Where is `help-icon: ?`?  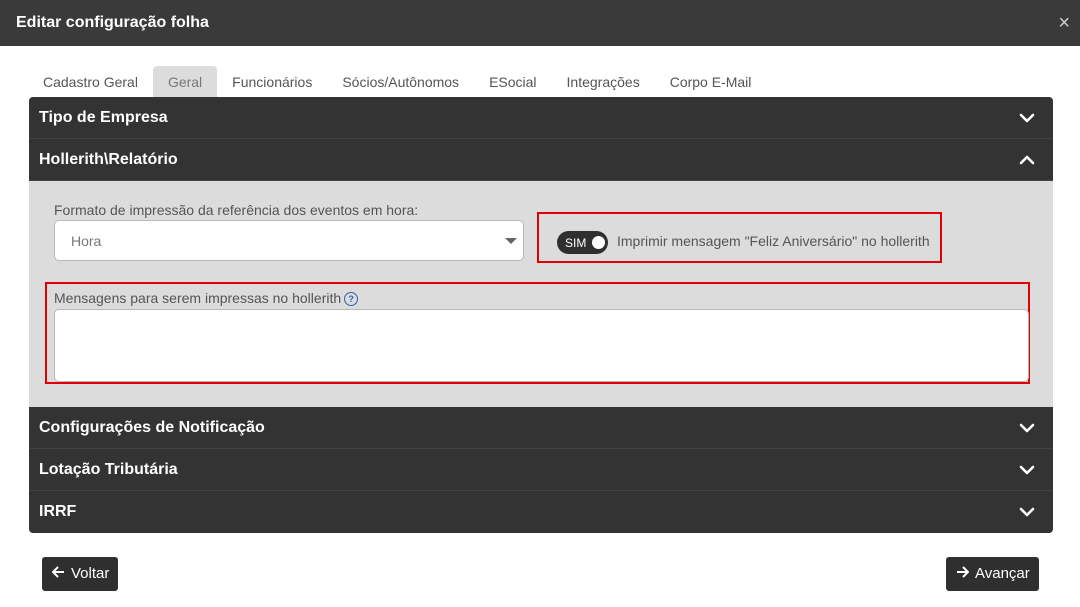 help-icon: ? is located at coordinates (351, 299).